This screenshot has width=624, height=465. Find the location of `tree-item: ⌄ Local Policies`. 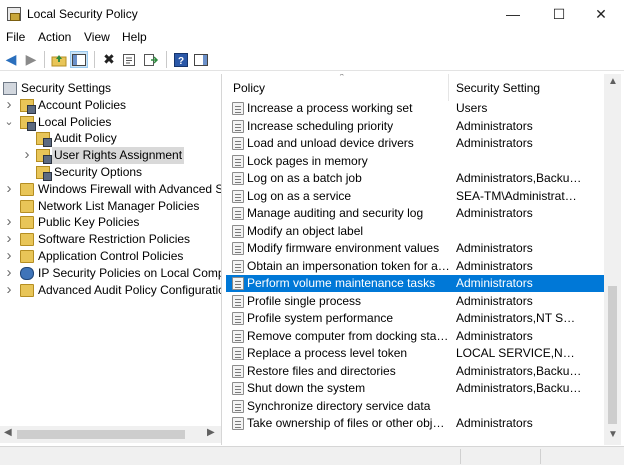

tree-item: ⌄ Local Policies is located at coordinates (110, 122).